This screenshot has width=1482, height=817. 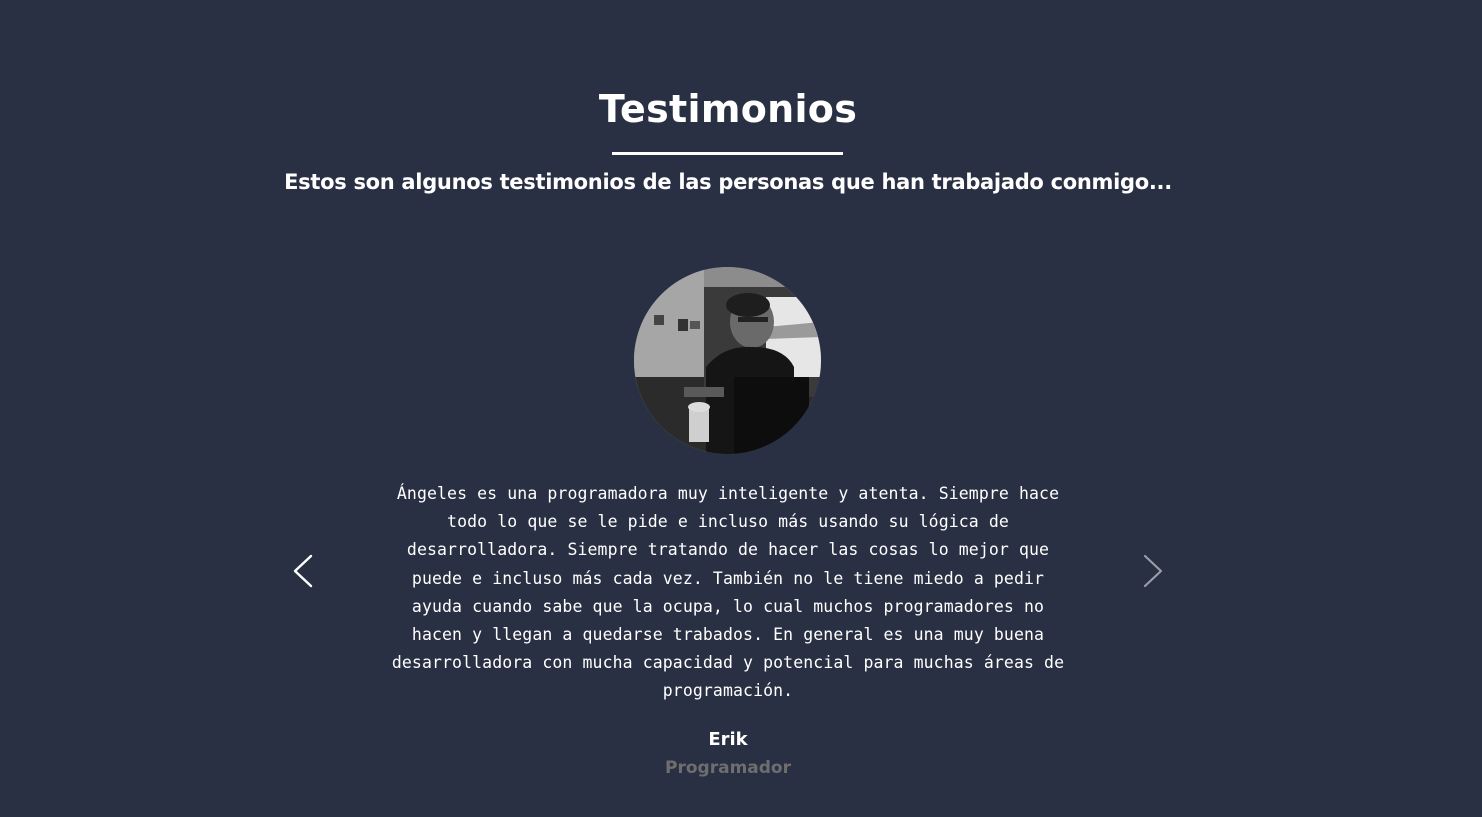 I want to click on section-title: Testimonios, so click(x=728, y=109).